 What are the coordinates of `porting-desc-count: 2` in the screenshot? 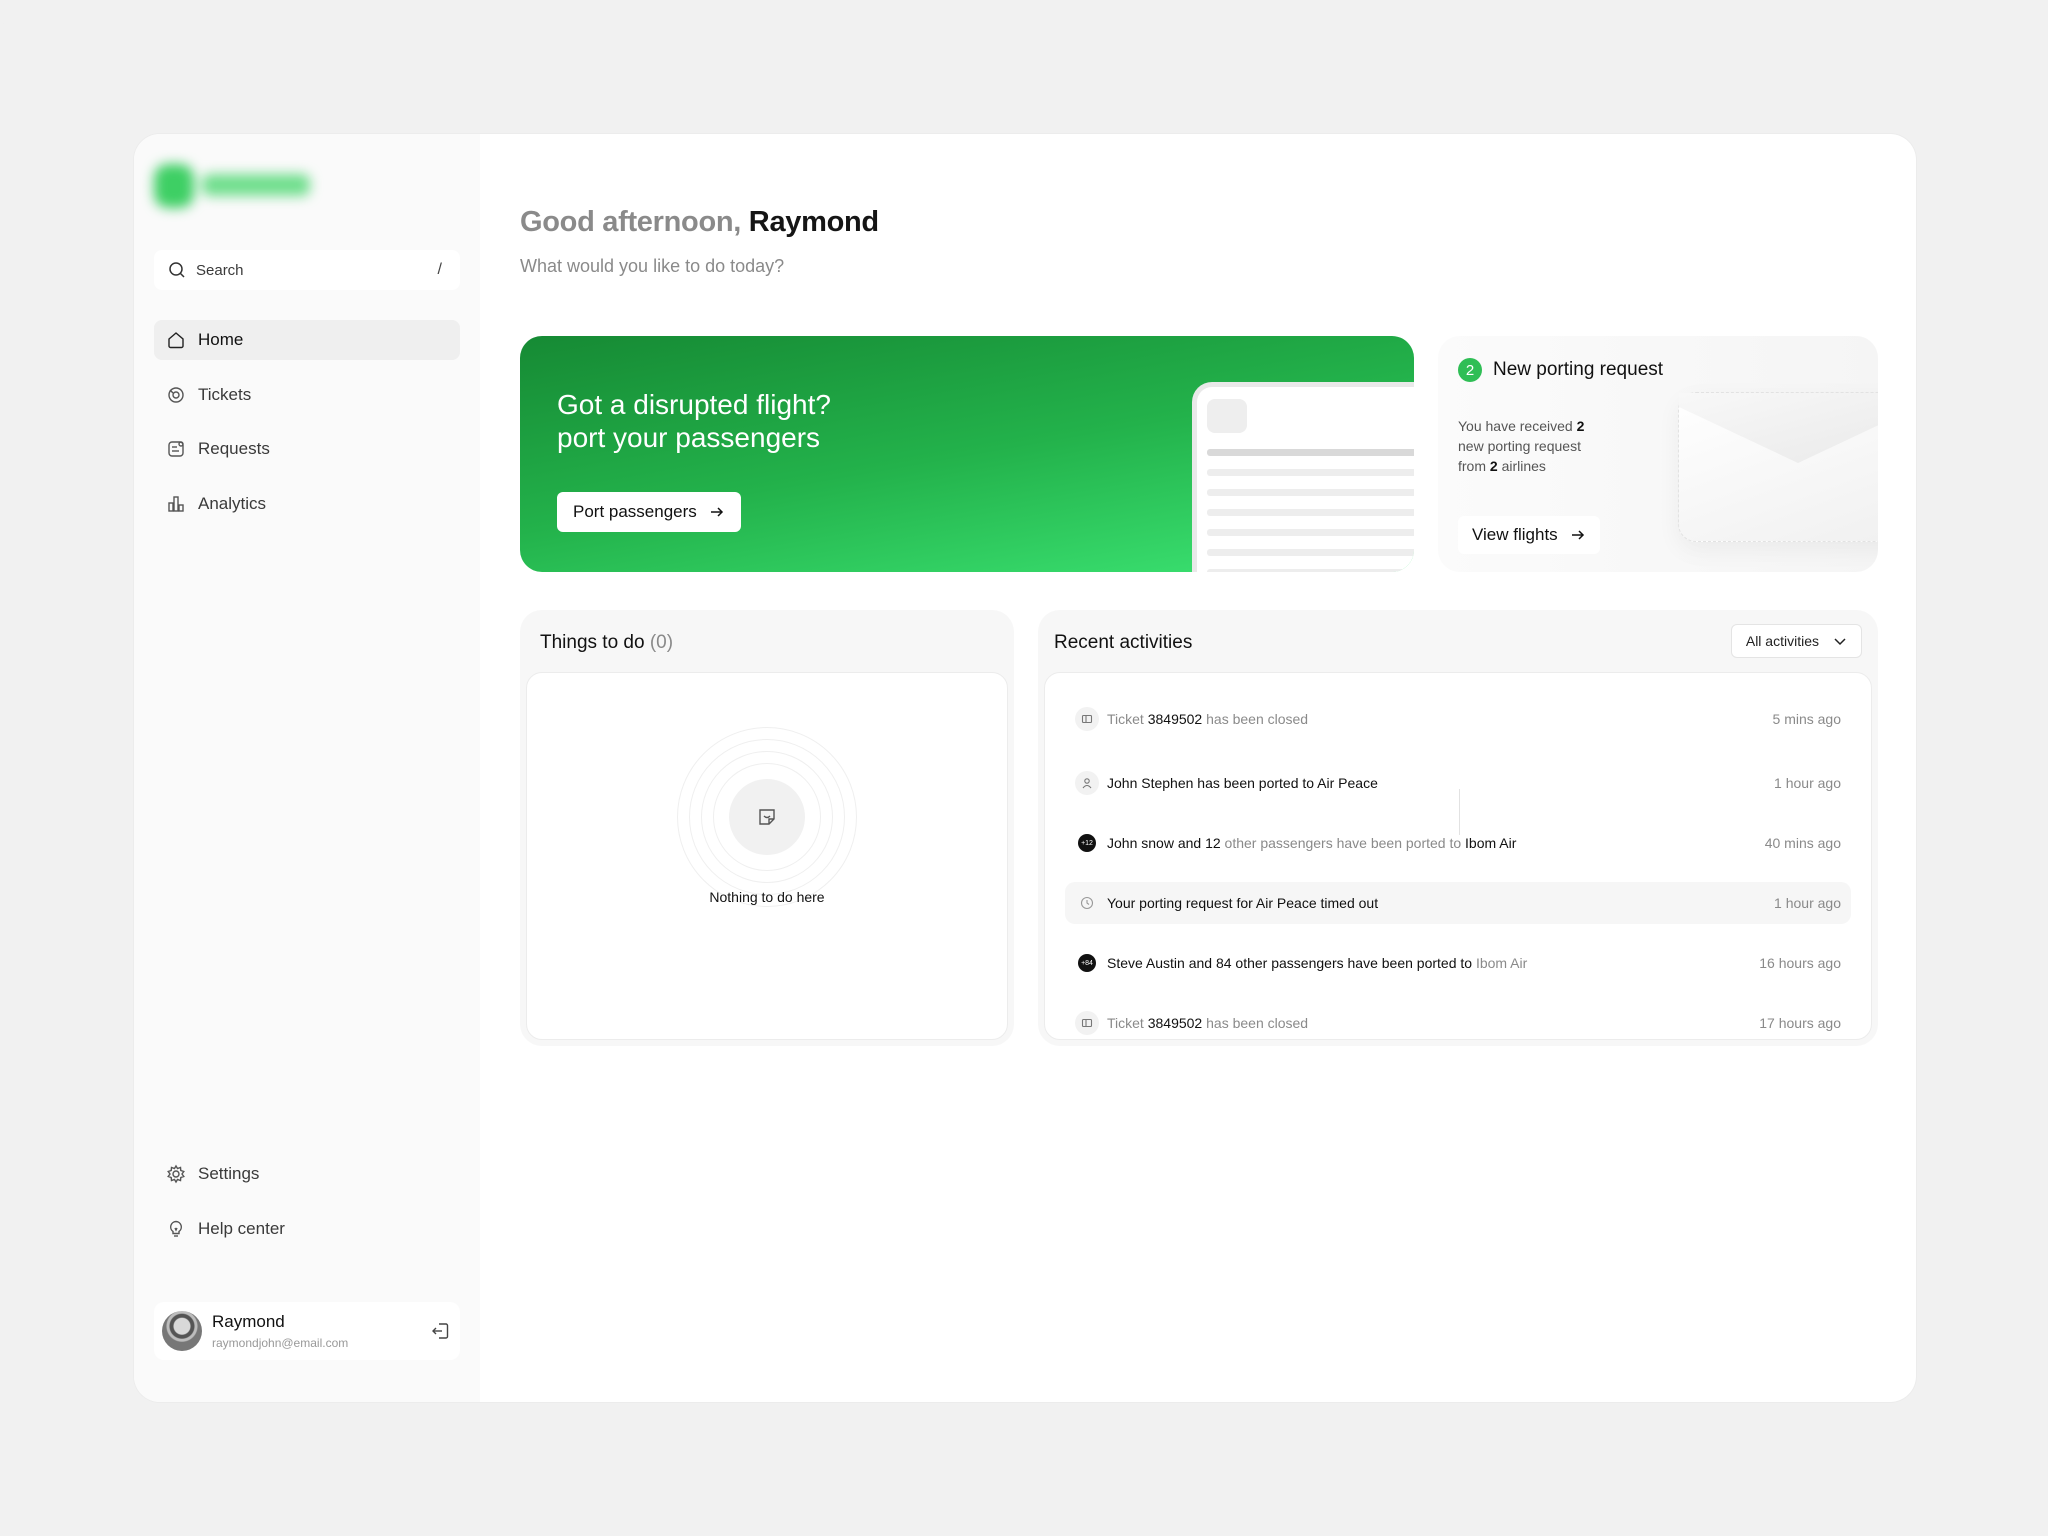 It's located at (1580, 426).